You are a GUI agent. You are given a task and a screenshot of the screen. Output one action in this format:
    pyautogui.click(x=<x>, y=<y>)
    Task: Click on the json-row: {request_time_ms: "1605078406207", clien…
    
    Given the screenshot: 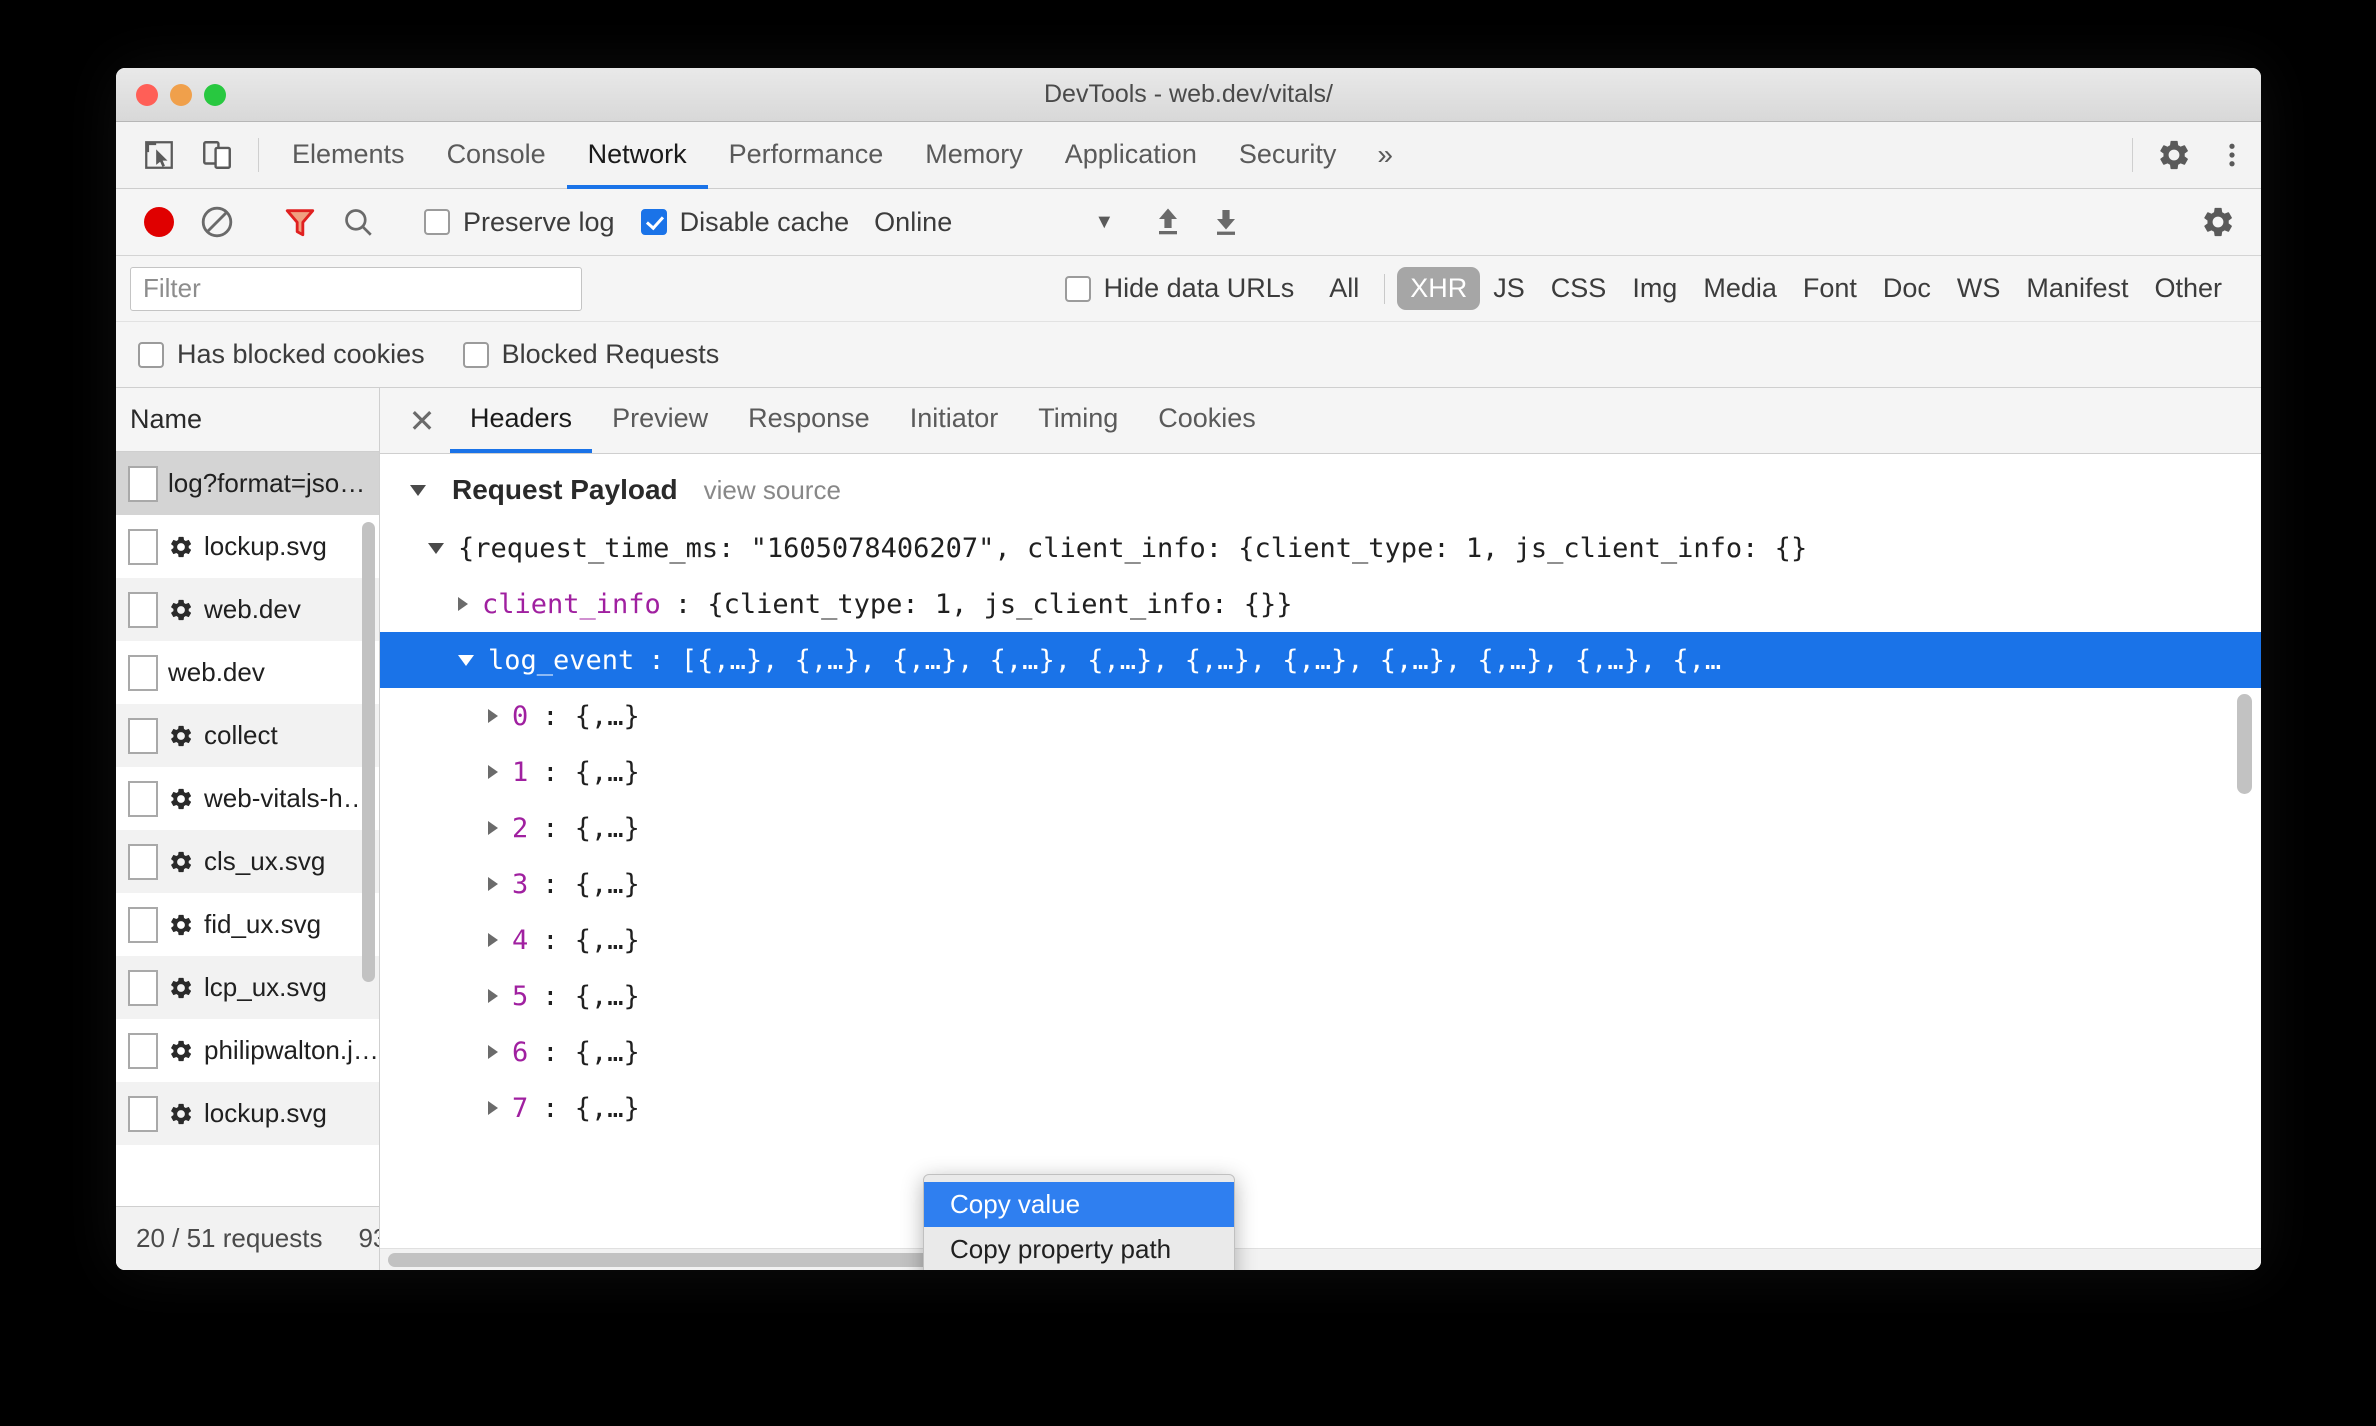 What is the action you would take?
    pyautogui.click(x=1320, y=548)
    